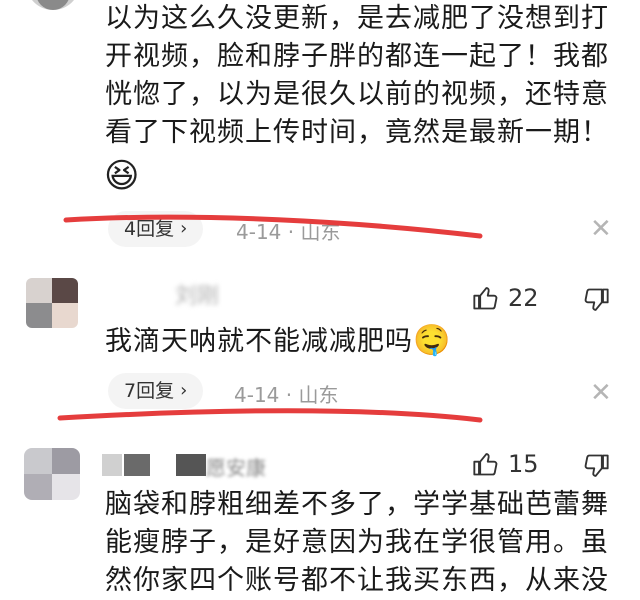 The width and height of the screenshot is (640, 600). I want to click on comment-text-line: 我滴天呐就不能减减肥吗, so click(259, 341).